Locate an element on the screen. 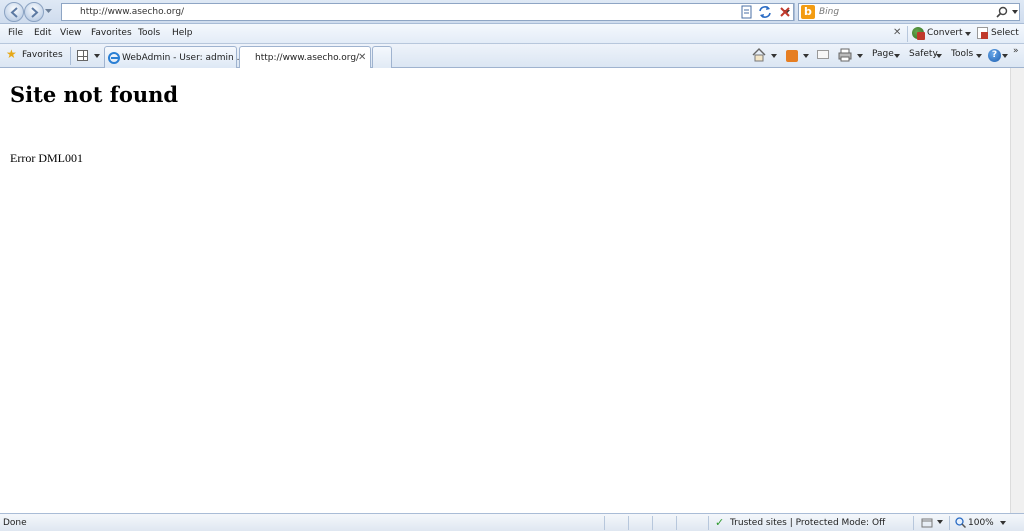 This screenshot has width=1024, height=531. bing-logo-icon: b is located at coordinates (808, 12).